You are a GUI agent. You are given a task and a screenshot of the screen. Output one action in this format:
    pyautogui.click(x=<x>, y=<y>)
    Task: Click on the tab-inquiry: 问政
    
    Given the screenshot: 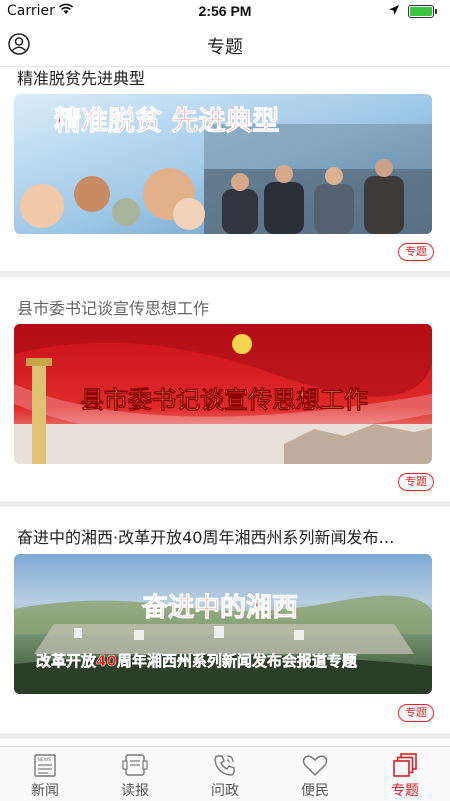 What is the action you would take?
    pyautogui.click(x=225, y=774)
    